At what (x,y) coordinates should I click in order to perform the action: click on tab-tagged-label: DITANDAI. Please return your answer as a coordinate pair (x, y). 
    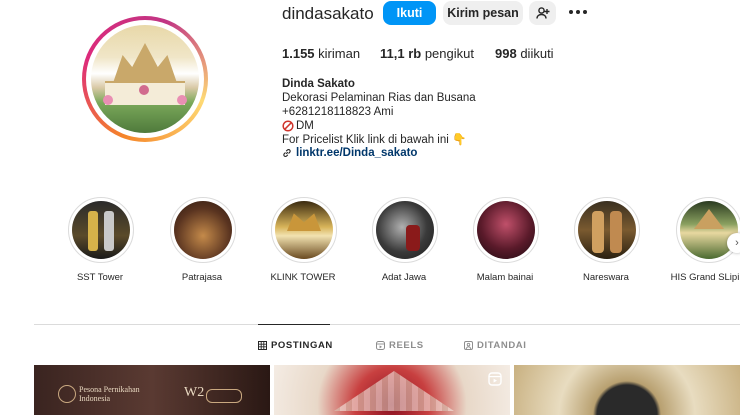
    Looking at the image, I should click on (502, 345).